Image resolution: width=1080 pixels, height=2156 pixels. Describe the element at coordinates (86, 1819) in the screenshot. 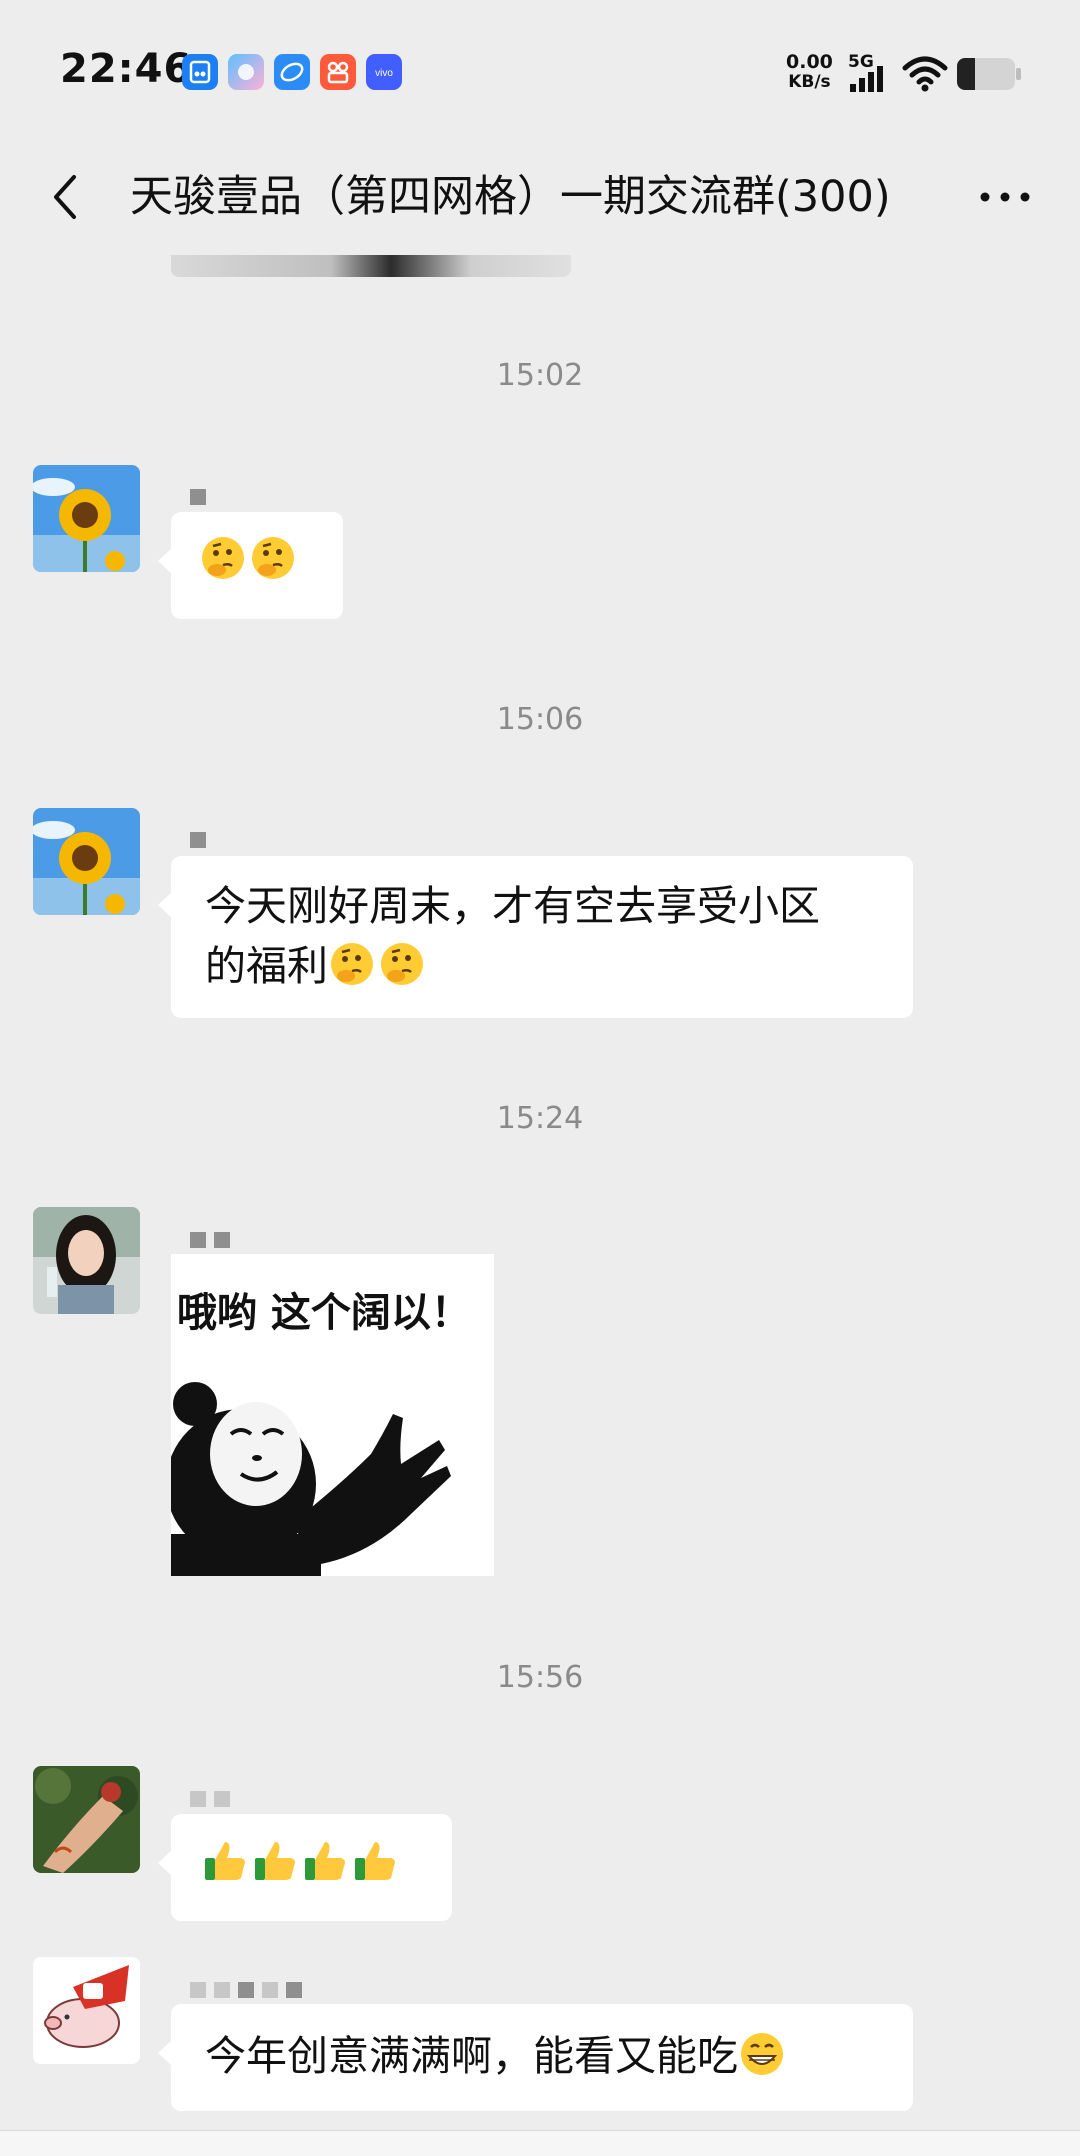

I see `avatar-hand-apple` at that location.